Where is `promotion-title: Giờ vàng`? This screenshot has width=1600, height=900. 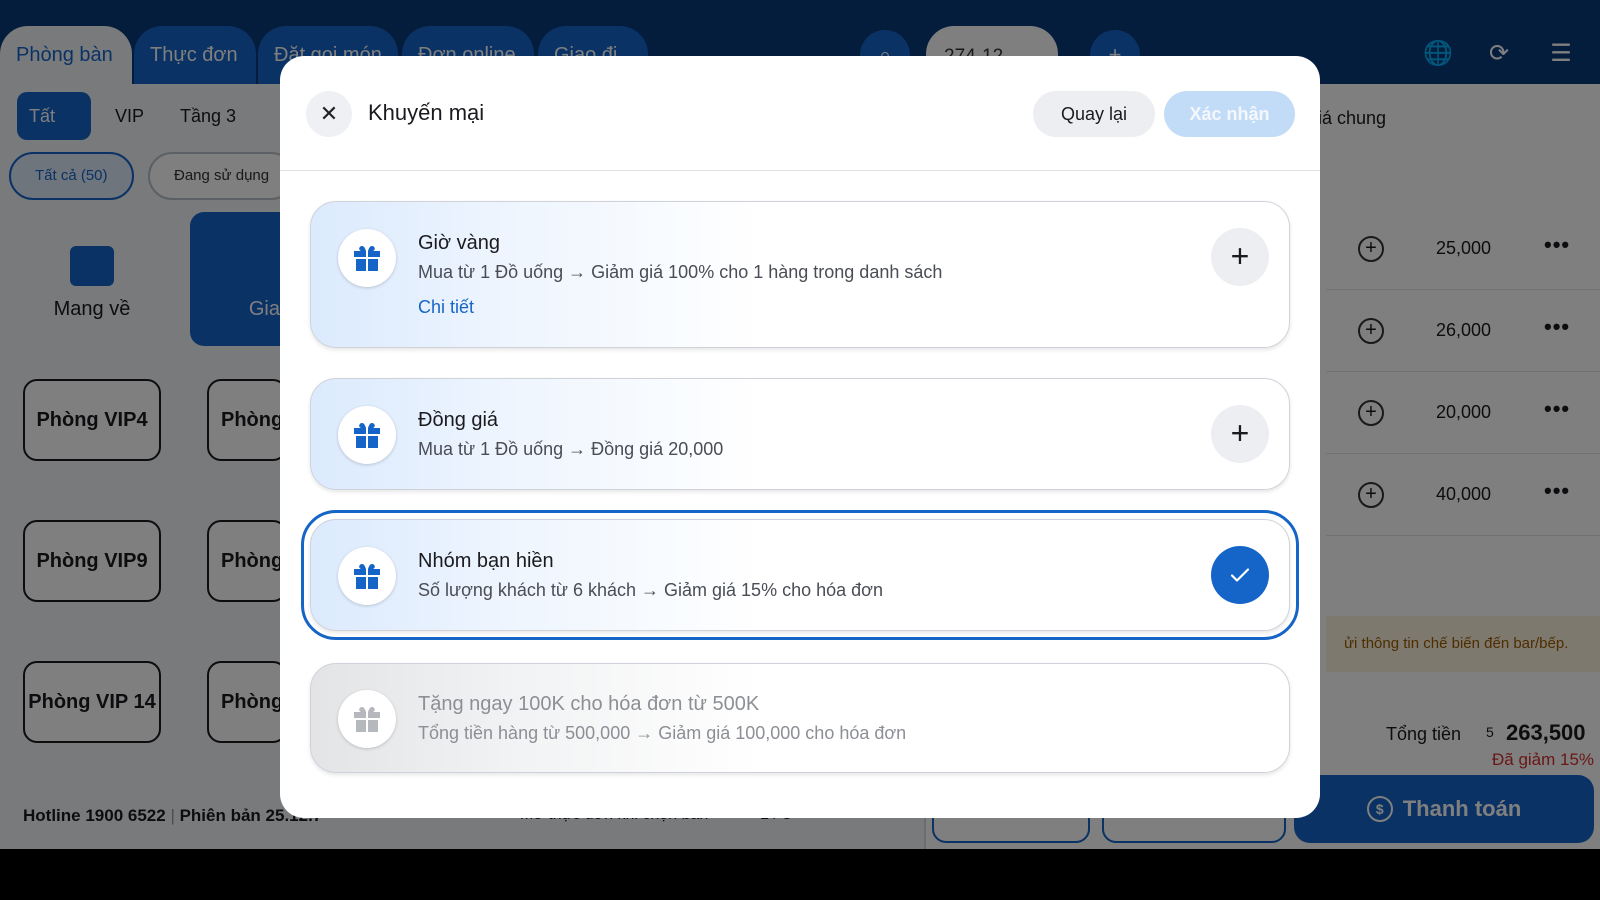
promotion-title: Giờ vàng is located at coordinates (459, 243).